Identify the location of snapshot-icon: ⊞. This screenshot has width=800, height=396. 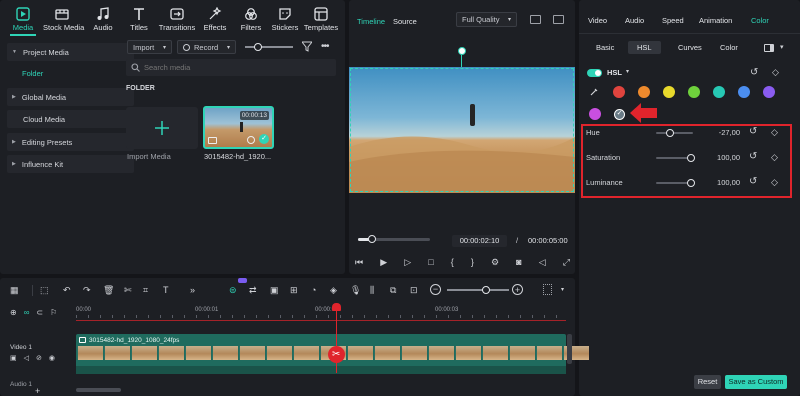
(296, 291).